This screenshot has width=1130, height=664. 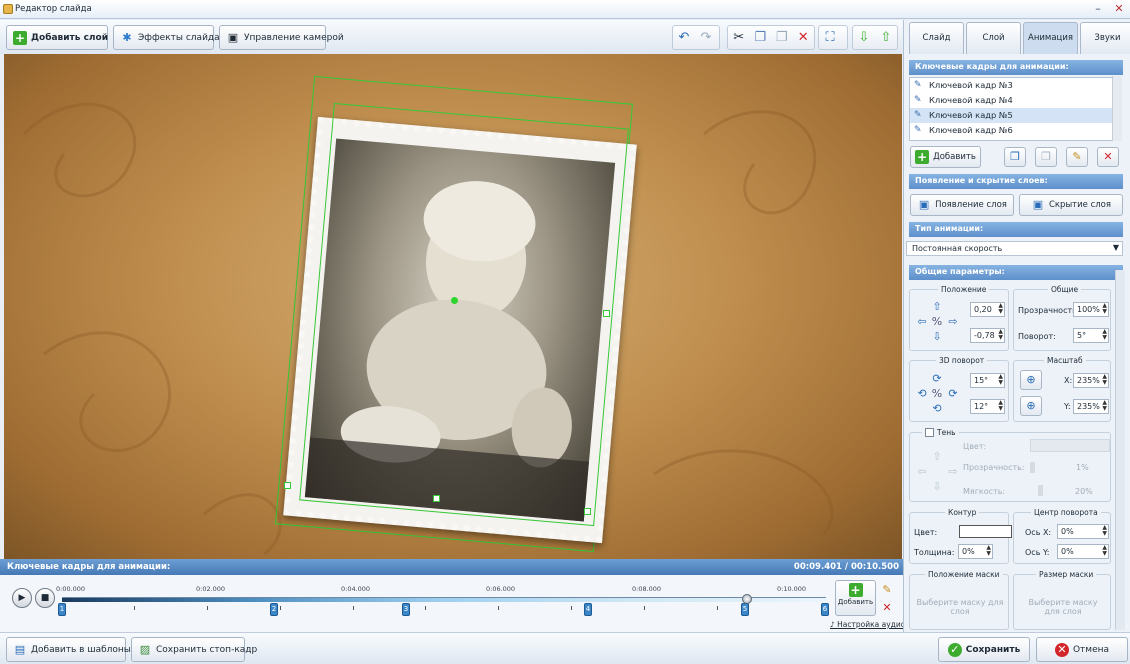 I want to click on keyframe-marker: 3, so click(x=406, y=609).